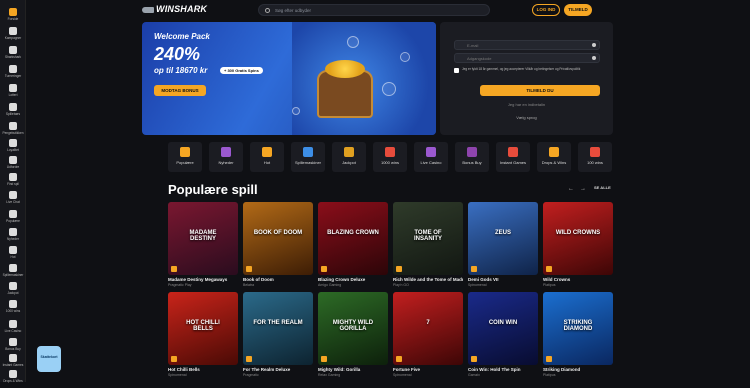 The image size is (750, 388). Describe the element at coordinates (527, 45) in the screenshot. I see `email-field: E-mail` at that location.